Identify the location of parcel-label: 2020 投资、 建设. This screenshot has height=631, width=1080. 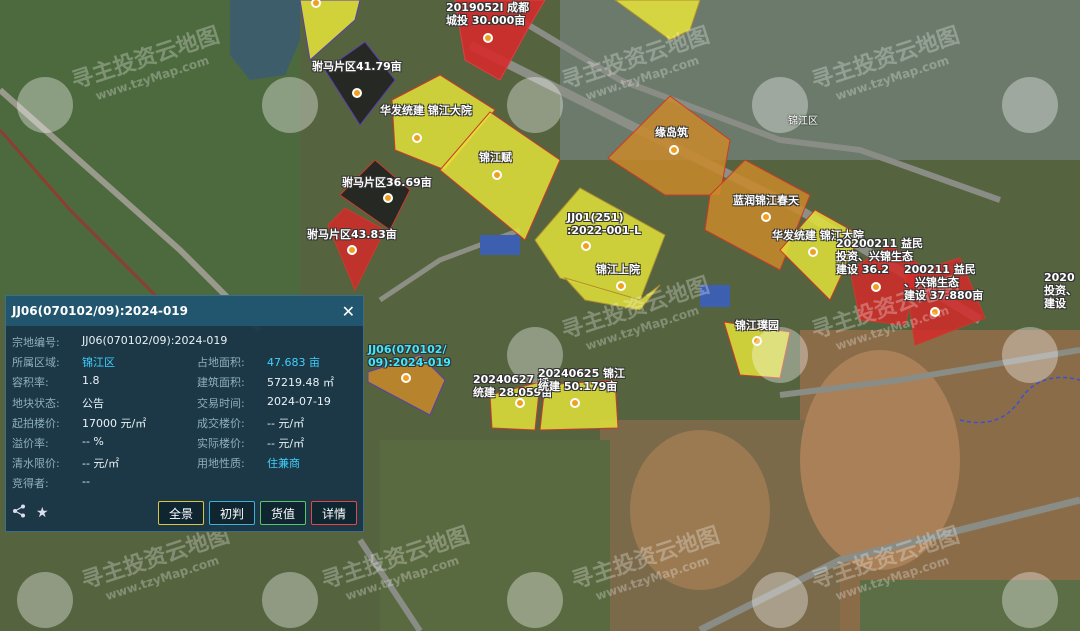
(1060, 290).